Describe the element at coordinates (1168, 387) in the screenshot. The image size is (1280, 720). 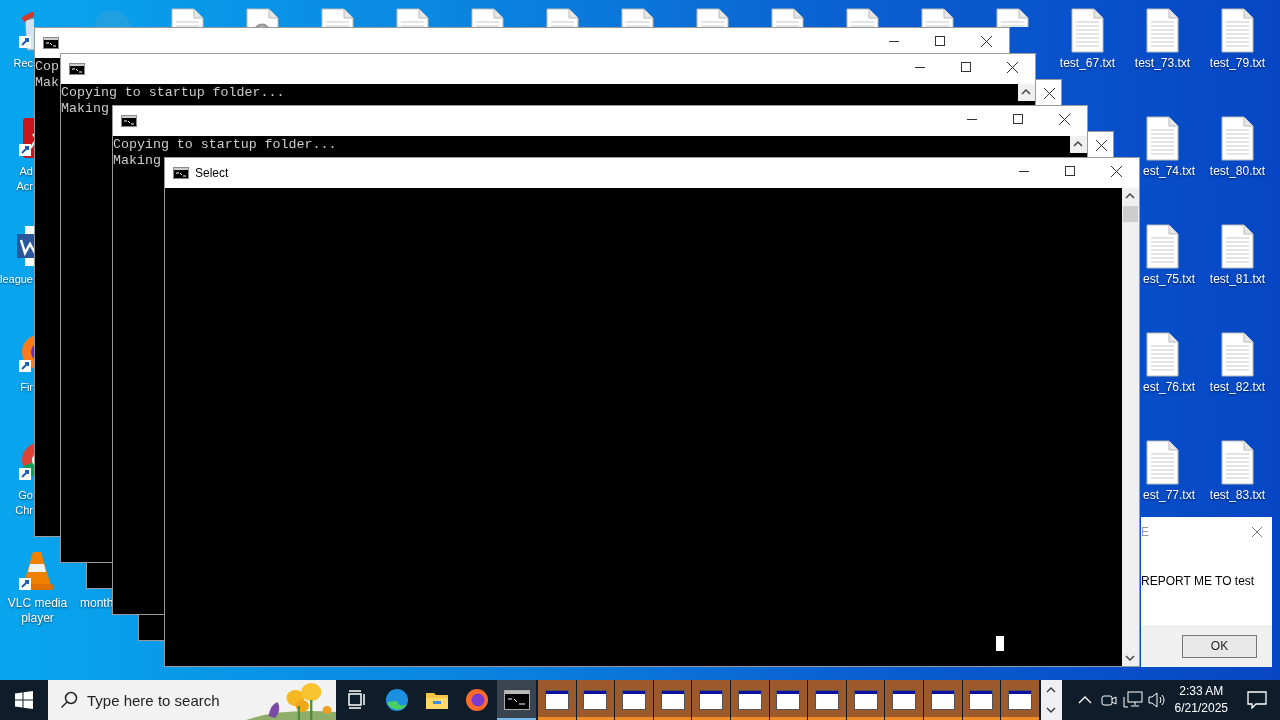
I see `icon-label: est_76.txt` at that location.